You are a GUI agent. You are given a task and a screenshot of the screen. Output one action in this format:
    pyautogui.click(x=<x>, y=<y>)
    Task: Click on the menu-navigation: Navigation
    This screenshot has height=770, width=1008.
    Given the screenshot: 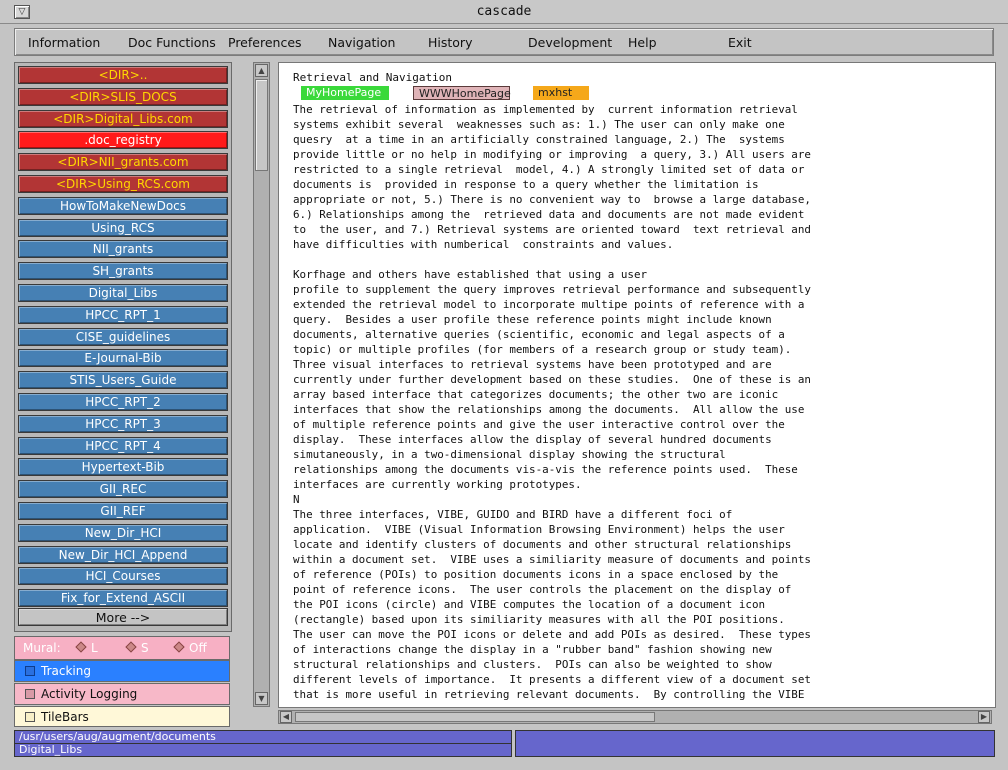 What is the action you would take?
    pyautogui.click(x=361, y=42)
    